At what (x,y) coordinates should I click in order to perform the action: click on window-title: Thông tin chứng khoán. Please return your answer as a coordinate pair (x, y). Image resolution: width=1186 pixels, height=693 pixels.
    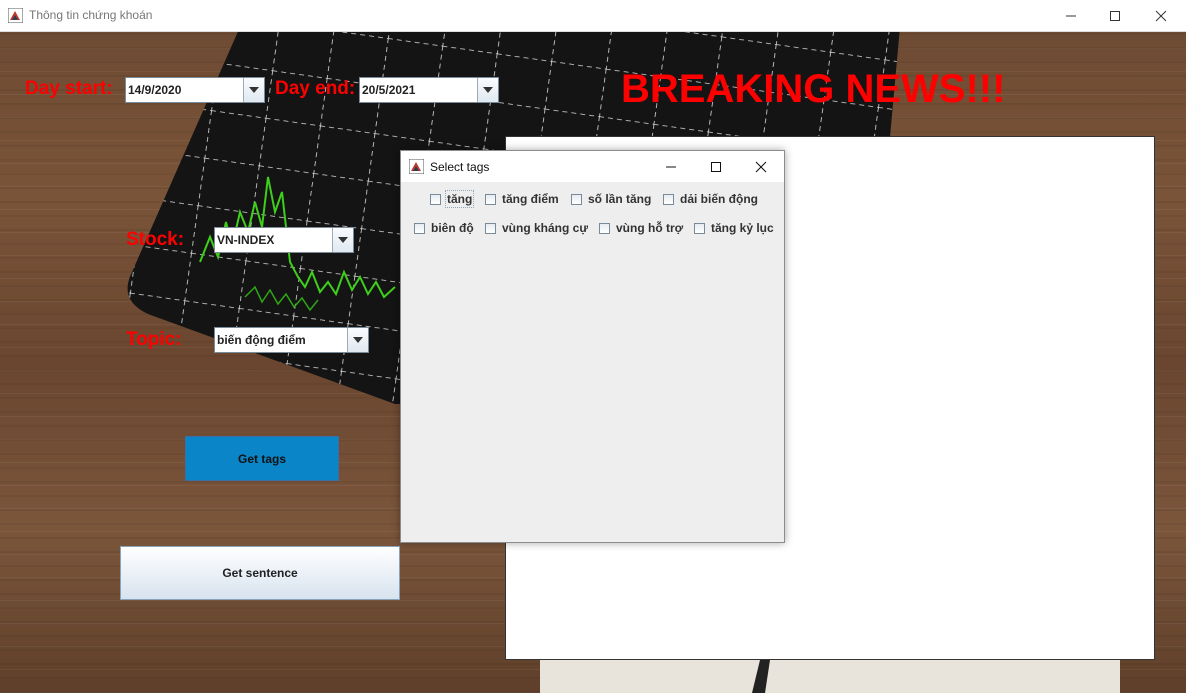
    Looking at the image, I should click on (91, 15).